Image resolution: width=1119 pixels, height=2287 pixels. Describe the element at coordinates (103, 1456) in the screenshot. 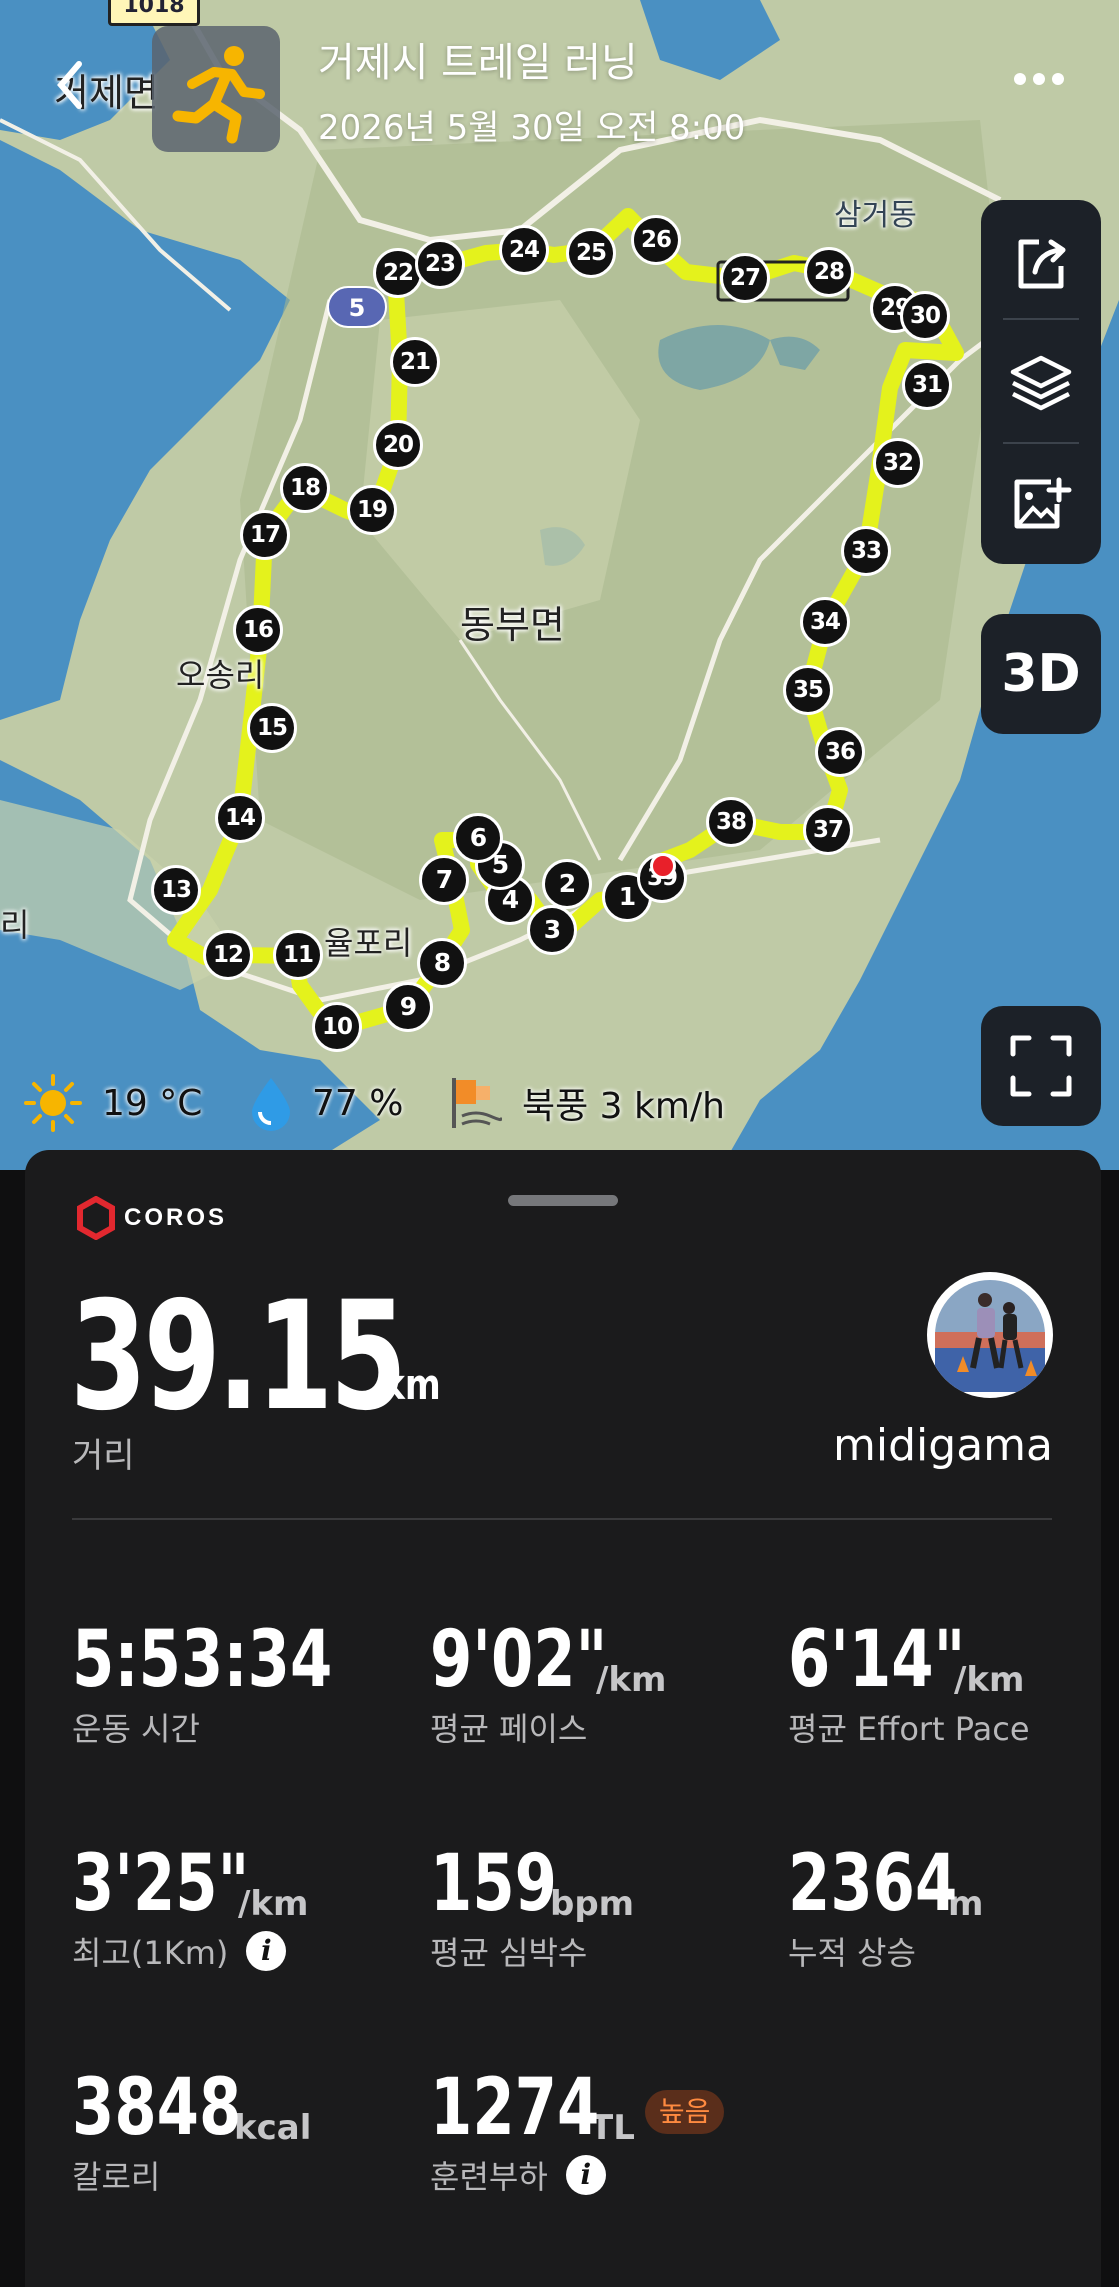

I see `distance-label: 거리` at that location.